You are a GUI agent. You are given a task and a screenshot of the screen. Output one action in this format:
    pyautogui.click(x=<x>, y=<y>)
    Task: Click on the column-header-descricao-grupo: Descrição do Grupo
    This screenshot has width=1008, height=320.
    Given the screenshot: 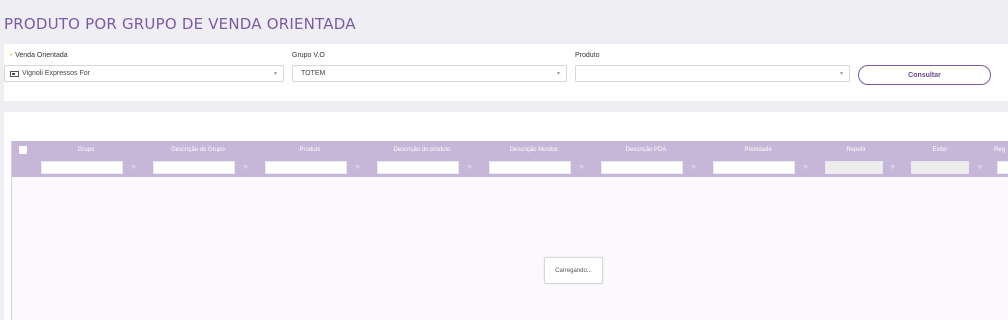 What is the action you would take?
    pyautogui.click(x=198, y=150)
    